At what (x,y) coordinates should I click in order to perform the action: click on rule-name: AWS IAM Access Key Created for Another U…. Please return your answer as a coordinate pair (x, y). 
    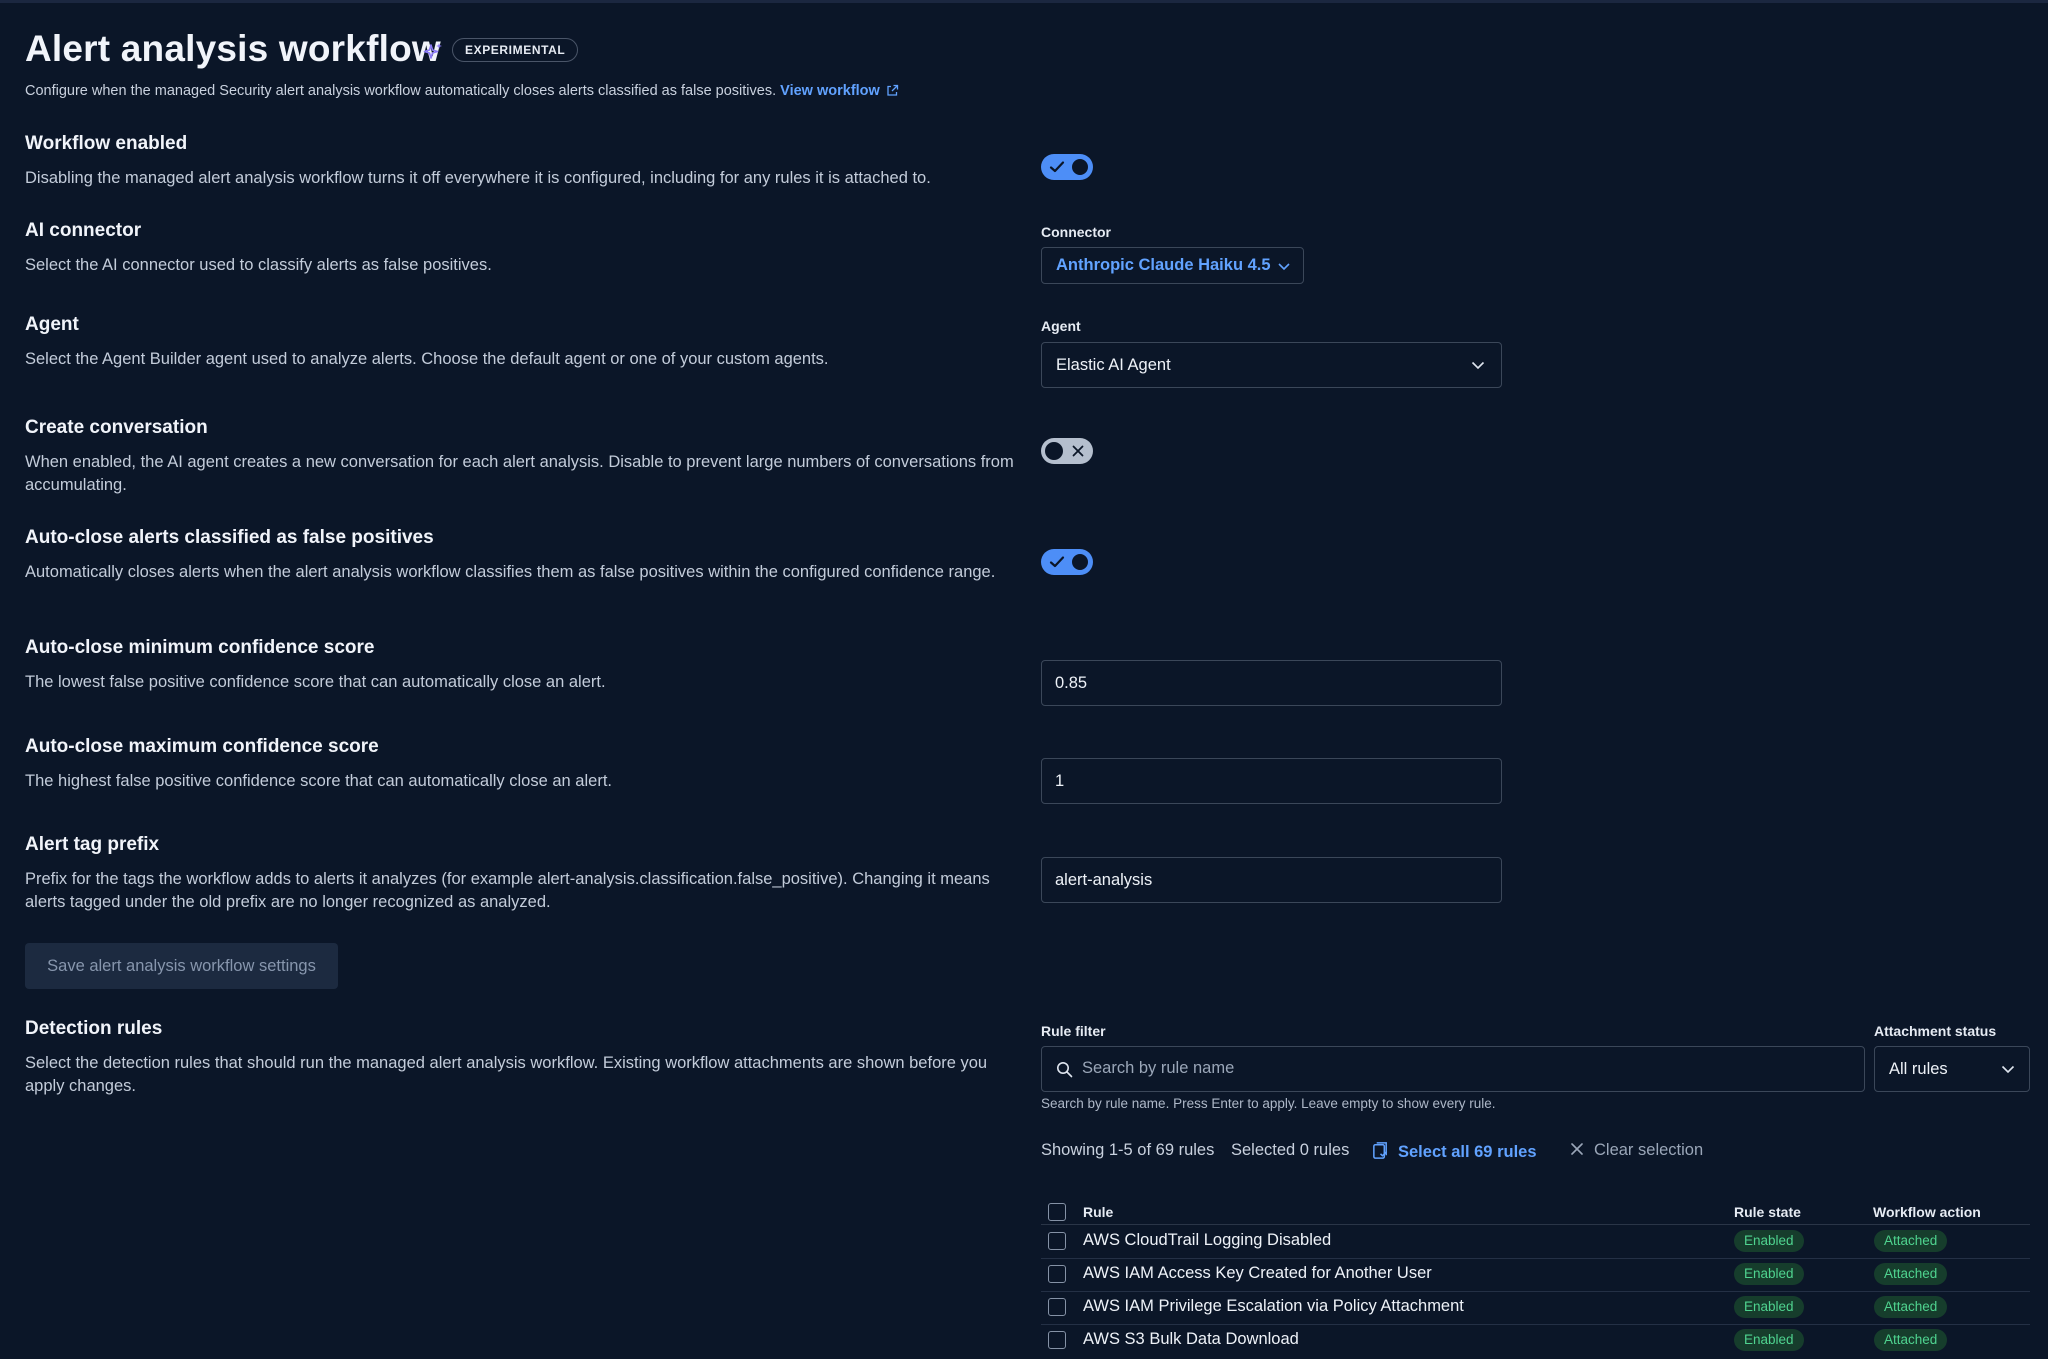
    Looking at the image, I should click on (1257, 1273).